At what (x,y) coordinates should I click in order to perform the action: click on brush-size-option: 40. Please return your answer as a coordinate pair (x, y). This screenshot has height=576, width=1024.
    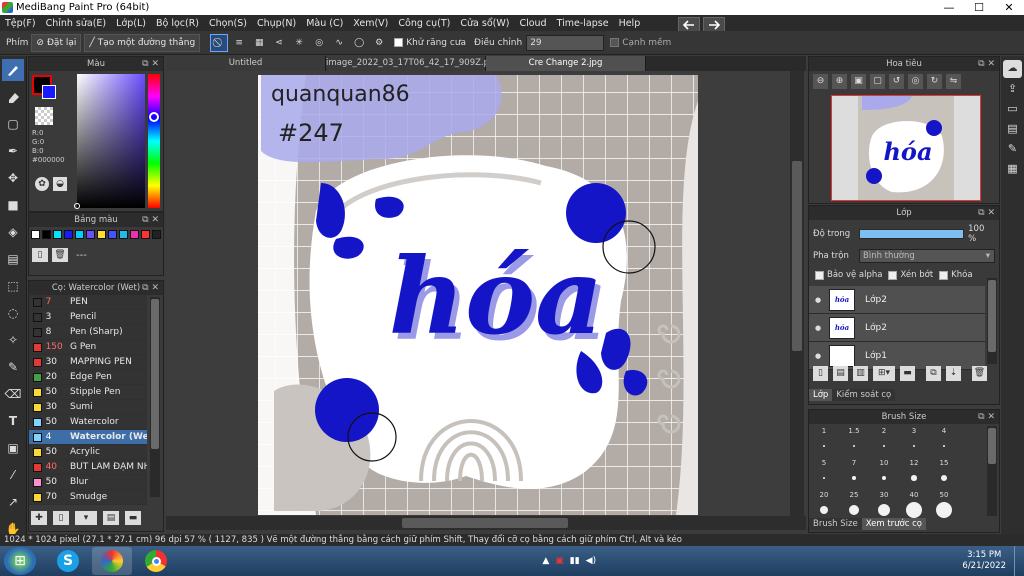
    Looking at the image, I should click on (914, 506).